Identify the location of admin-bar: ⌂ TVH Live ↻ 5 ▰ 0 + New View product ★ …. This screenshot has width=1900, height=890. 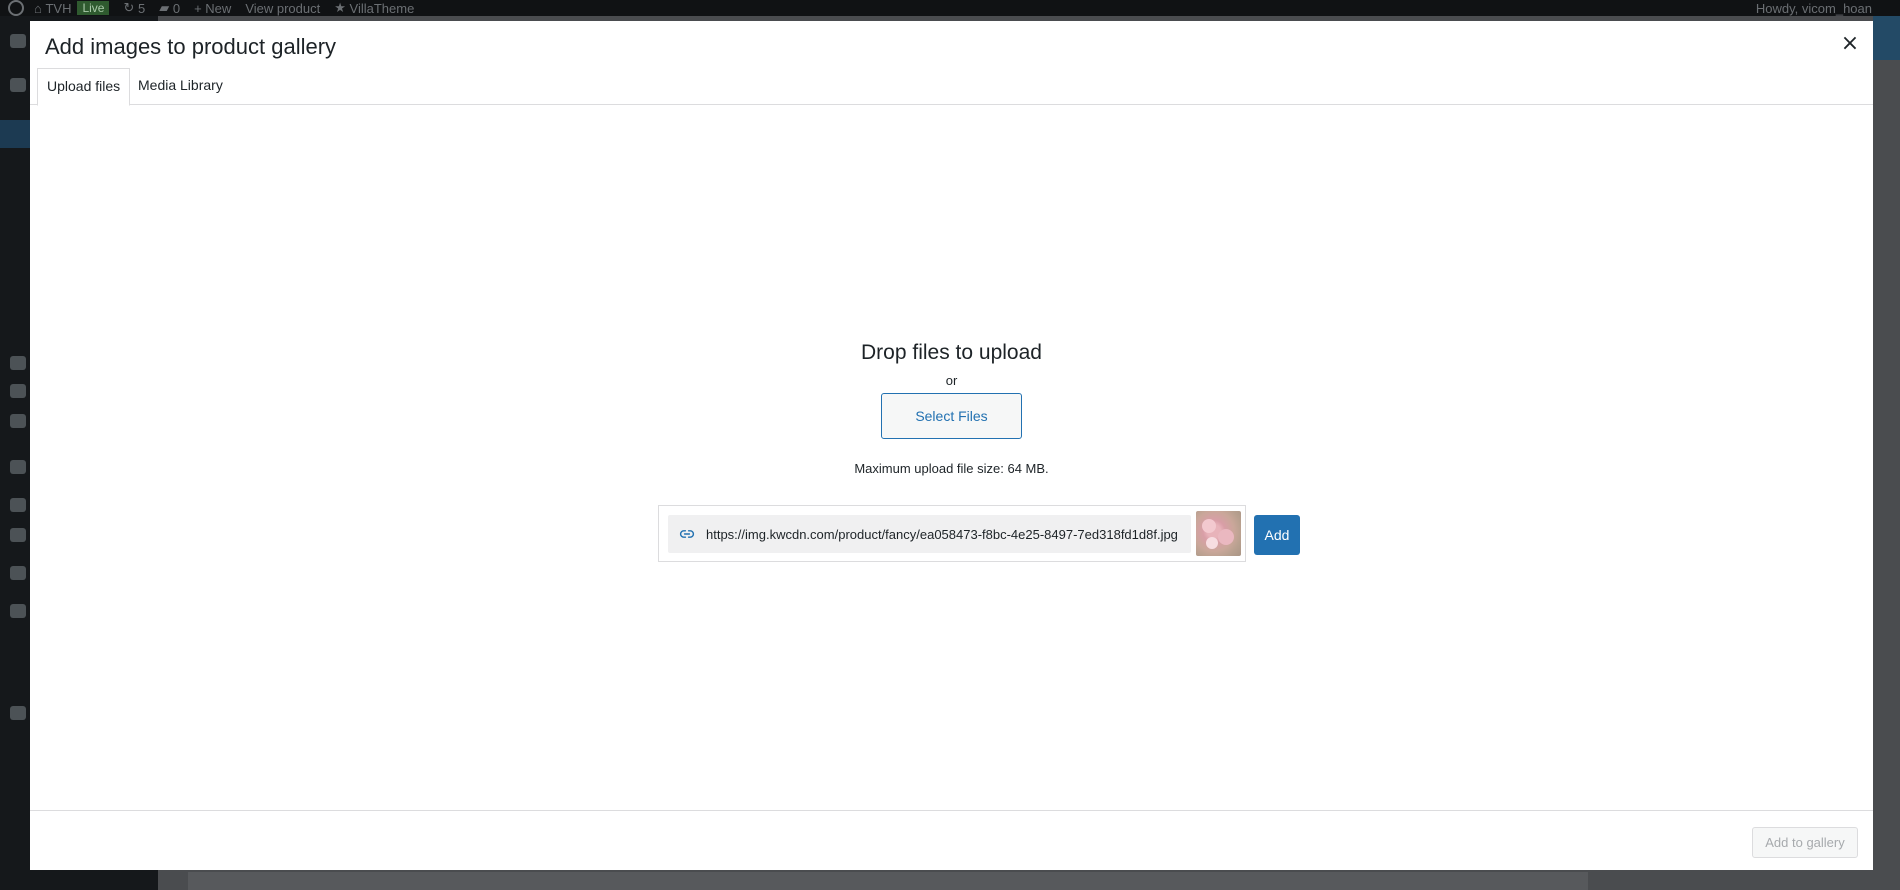
(950, 8).